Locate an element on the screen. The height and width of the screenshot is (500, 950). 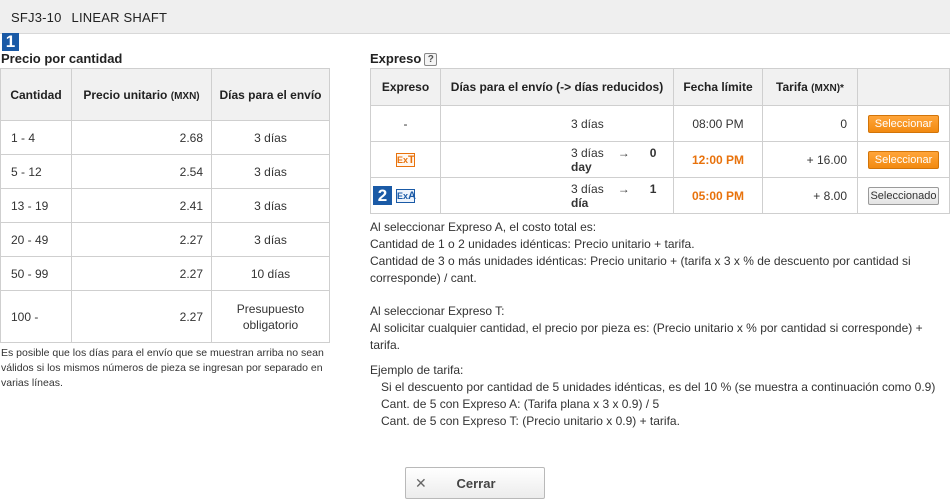
express-title-label: Expreso is located at coordinates (396, 58).